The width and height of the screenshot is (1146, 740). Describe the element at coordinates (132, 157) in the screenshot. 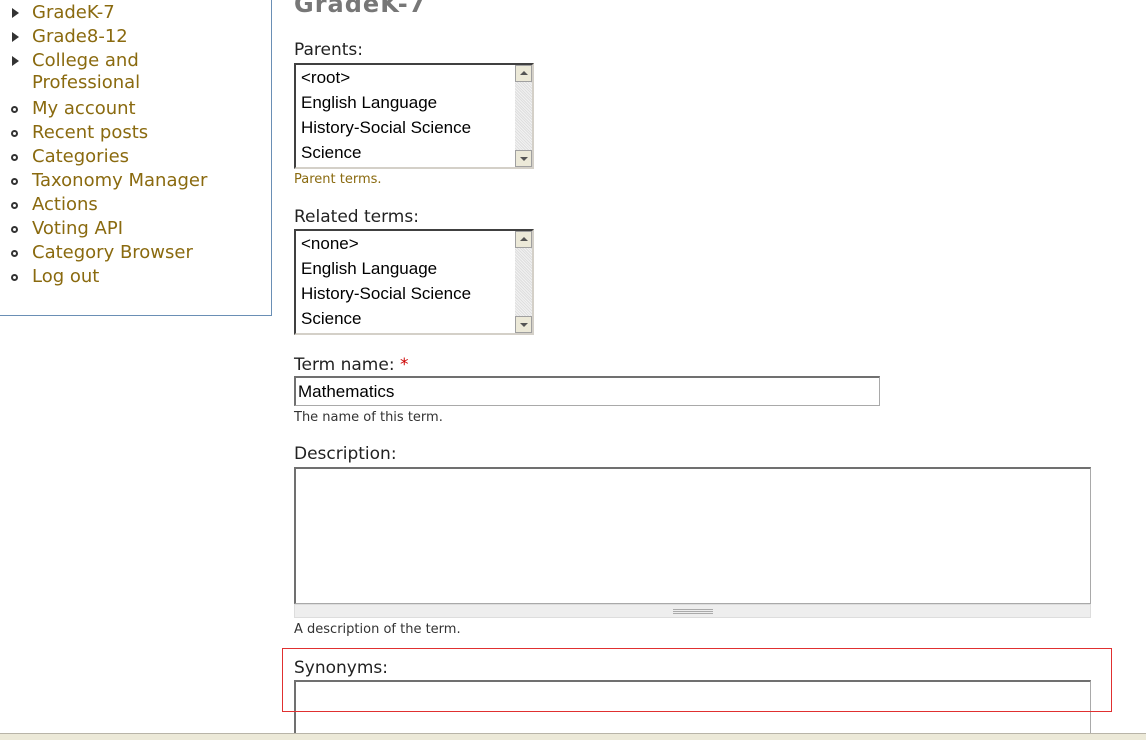

I see `sidebar-link-categories: Categories` at that location.